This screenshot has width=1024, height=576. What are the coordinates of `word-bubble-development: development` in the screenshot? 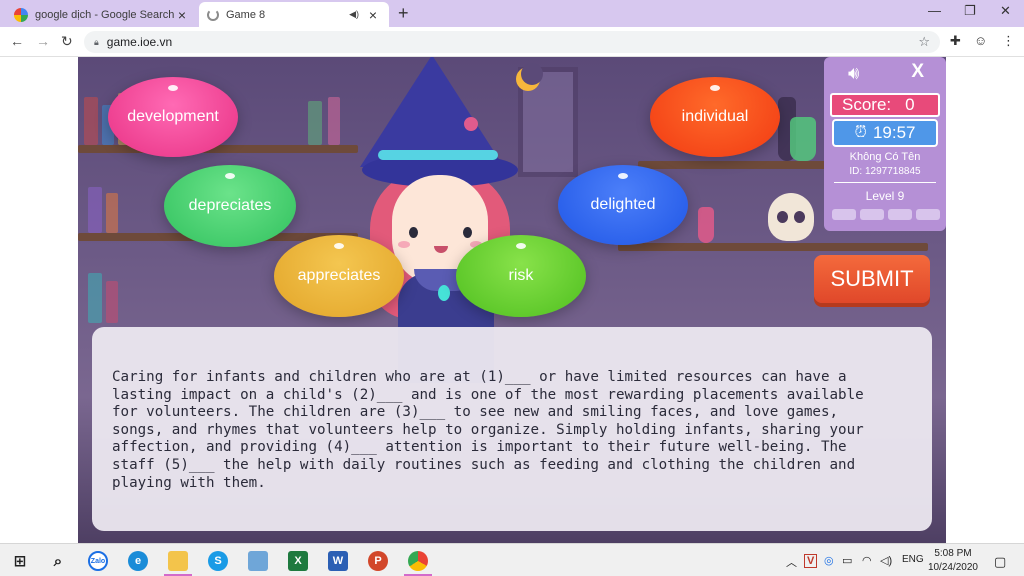 It's located at (173, 117).